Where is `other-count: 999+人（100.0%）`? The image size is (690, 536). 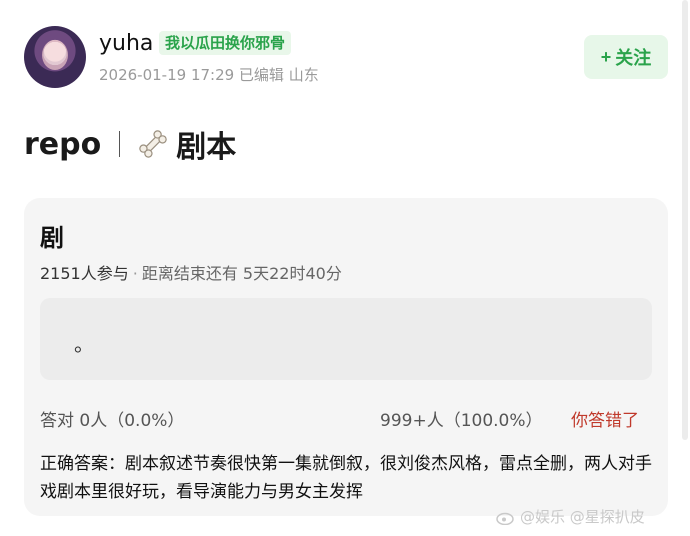 other-count: 999+人（100.0%） is located at coordinates (461, 421).